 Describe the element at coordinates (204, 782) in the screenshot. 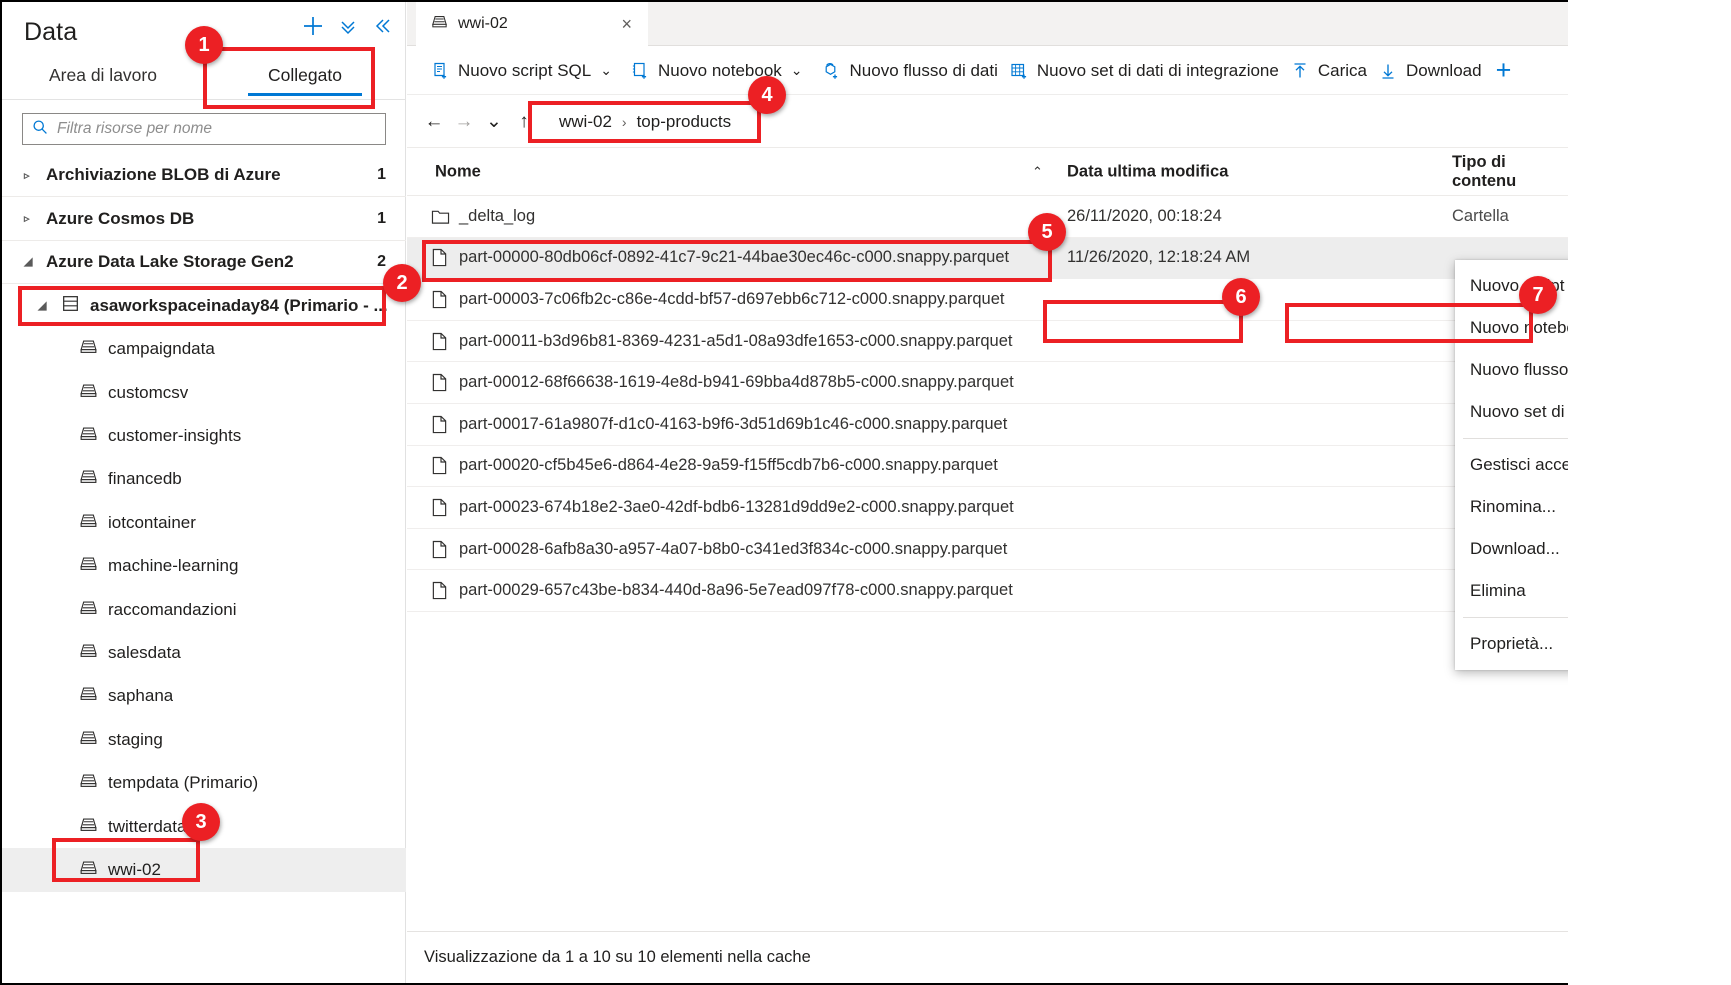

I see `tree-item-tempdata-primario: tempdata (Primario)` at that location.